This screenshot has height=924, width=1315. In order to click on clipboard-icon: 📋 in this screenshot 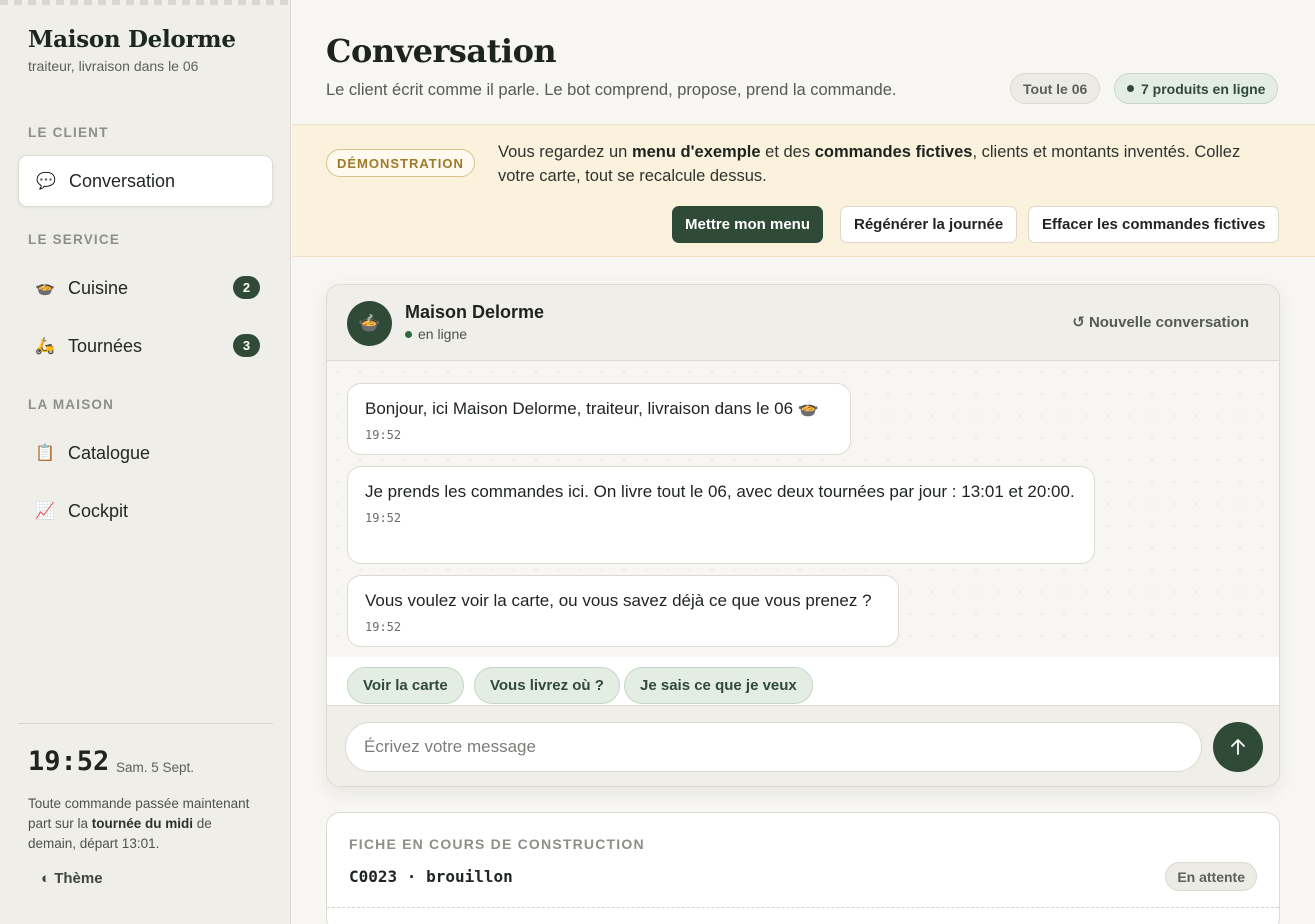, I will do `click(45, 453)`.